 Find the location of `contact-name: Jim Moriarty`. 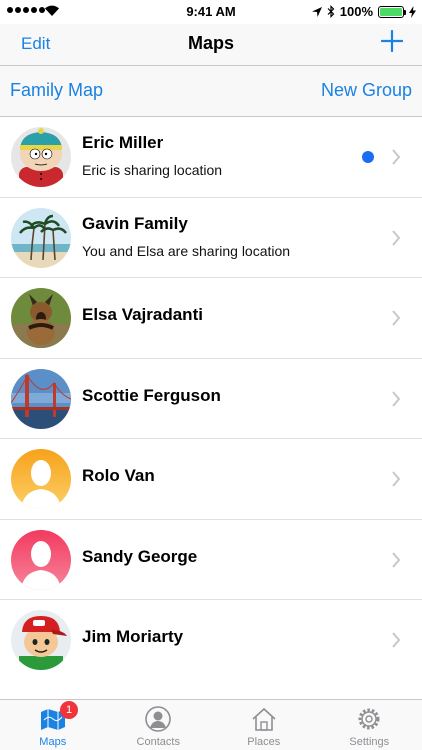

contact-name: Jim Moriarty is located at coordinates (133, 636).